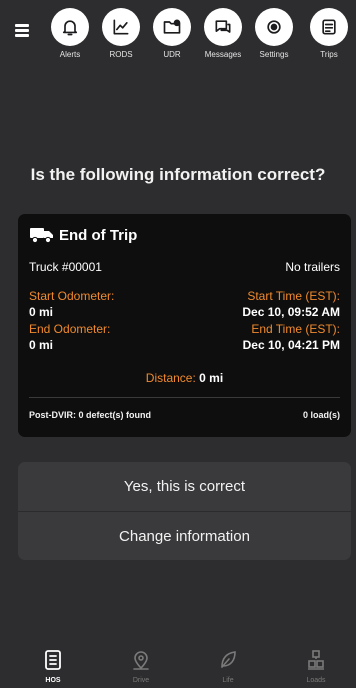 This screenshot has height=688, width=356. What do you see at coordinates (274, 54) in the screenshot?
I see `nav-label: Settings` at bounding box center [274, 54].